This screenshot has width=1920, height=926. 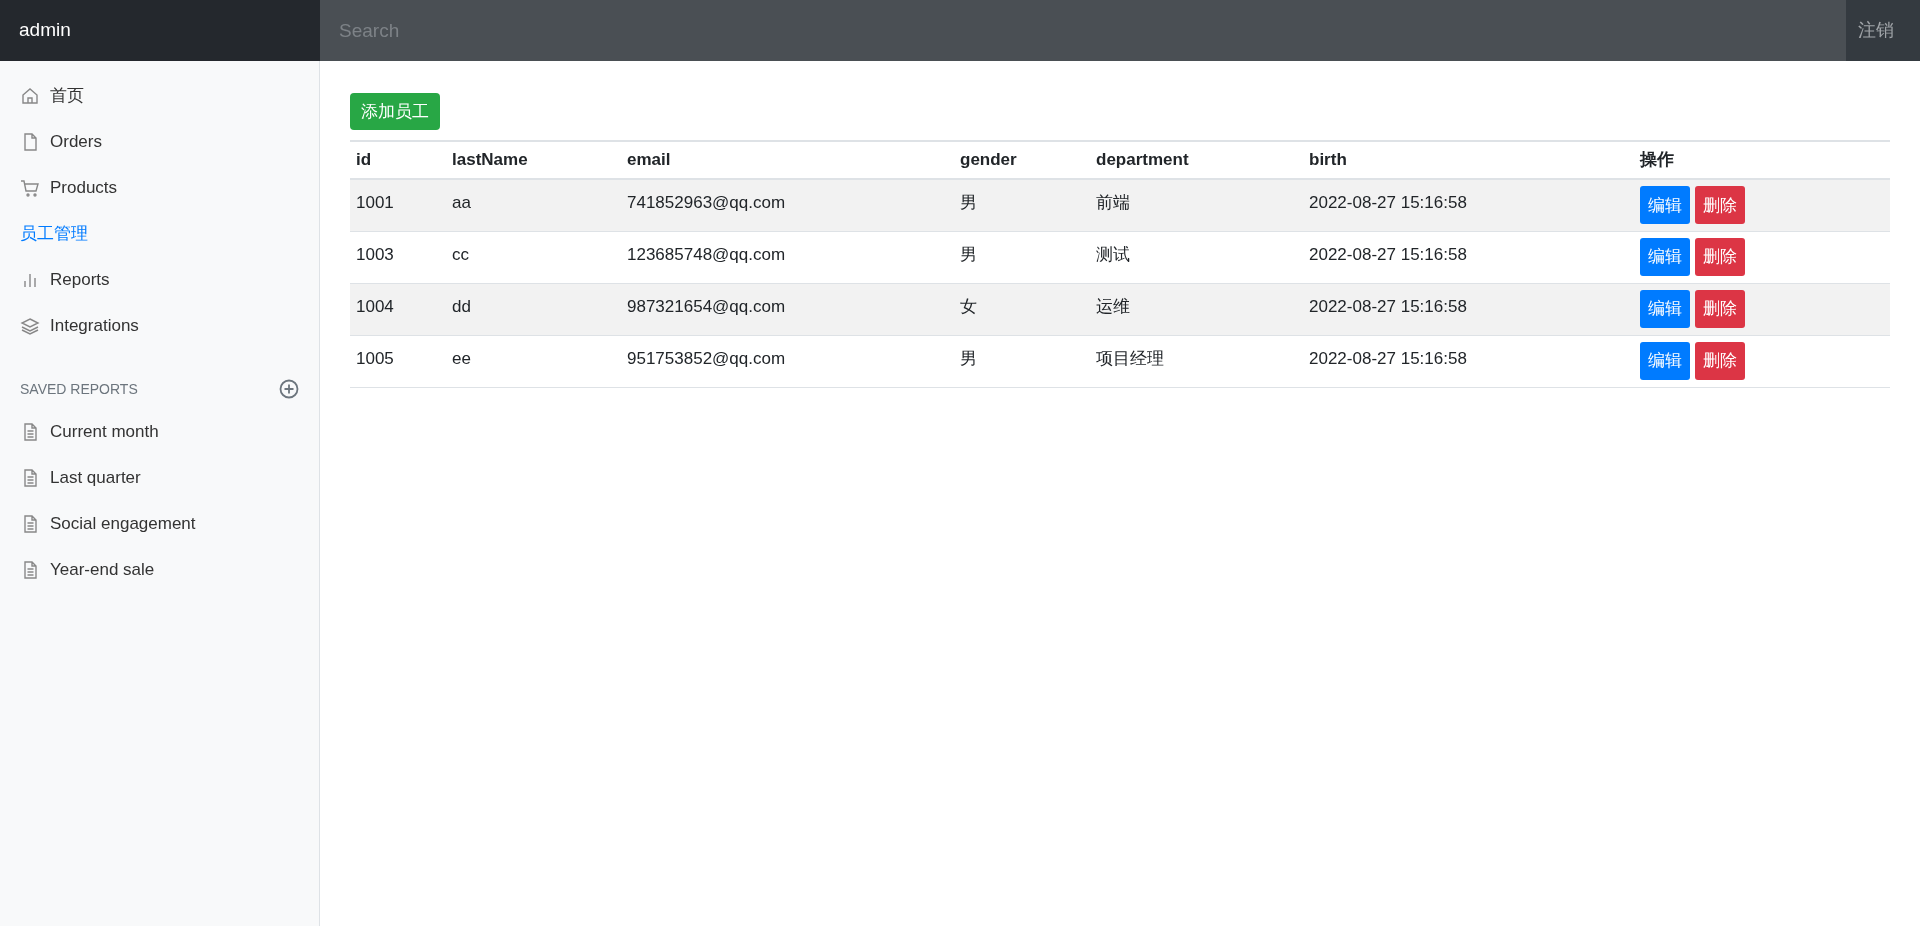 I want to click on table-cell: 1003, so click(x=398, y=257).